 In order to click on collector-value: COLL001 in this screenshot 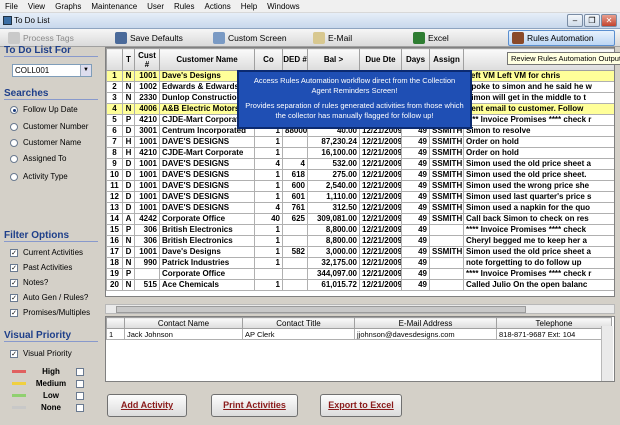, I will do `click(32, 70)`.